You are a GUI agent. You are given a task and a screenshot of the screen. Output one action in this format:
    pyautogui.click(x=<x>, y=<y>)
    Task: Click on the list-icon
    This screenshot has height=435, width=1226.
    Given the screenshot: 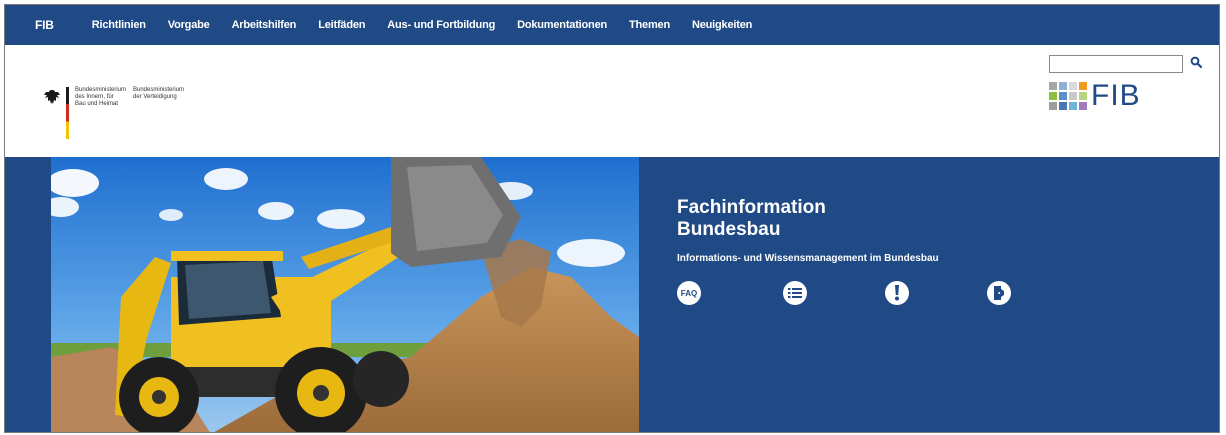 What is the action you would take?
    pyautogui.click(x=795, y=293)
    